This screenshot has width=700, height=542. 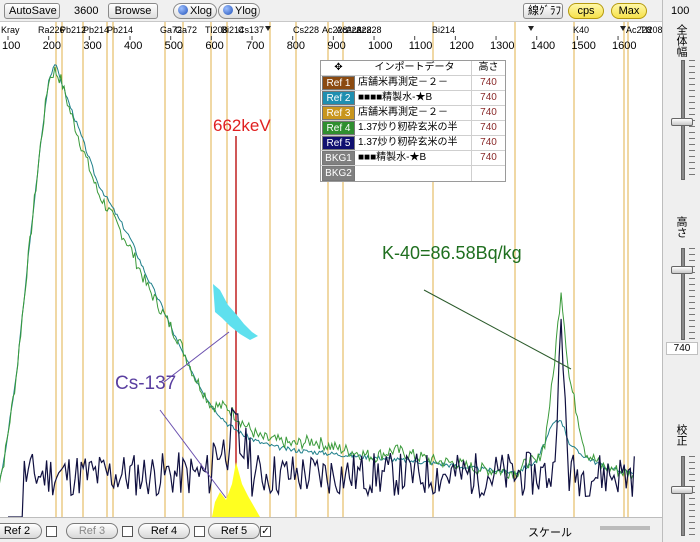 I want to click on ref-badge: BKG1, so click(x=338, y=158).